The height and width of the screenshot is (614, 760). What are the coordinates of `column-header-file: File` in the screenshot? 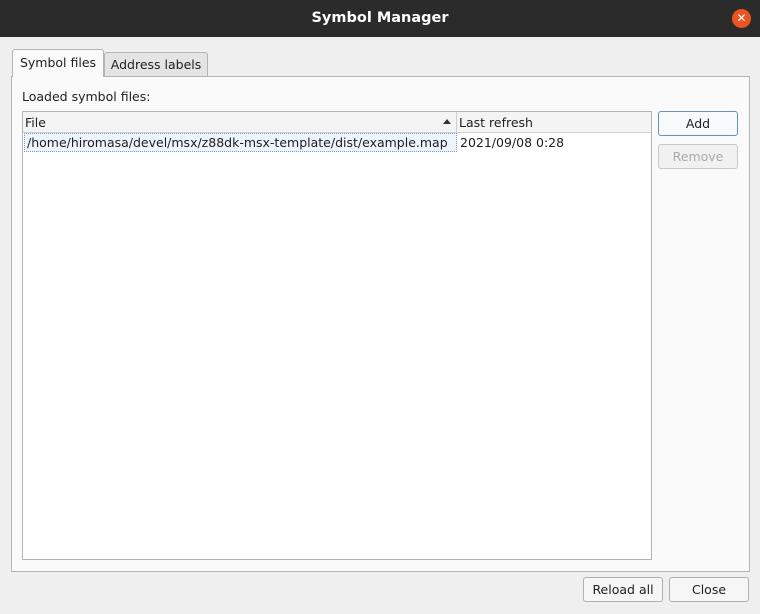 It's located at (240, 122).